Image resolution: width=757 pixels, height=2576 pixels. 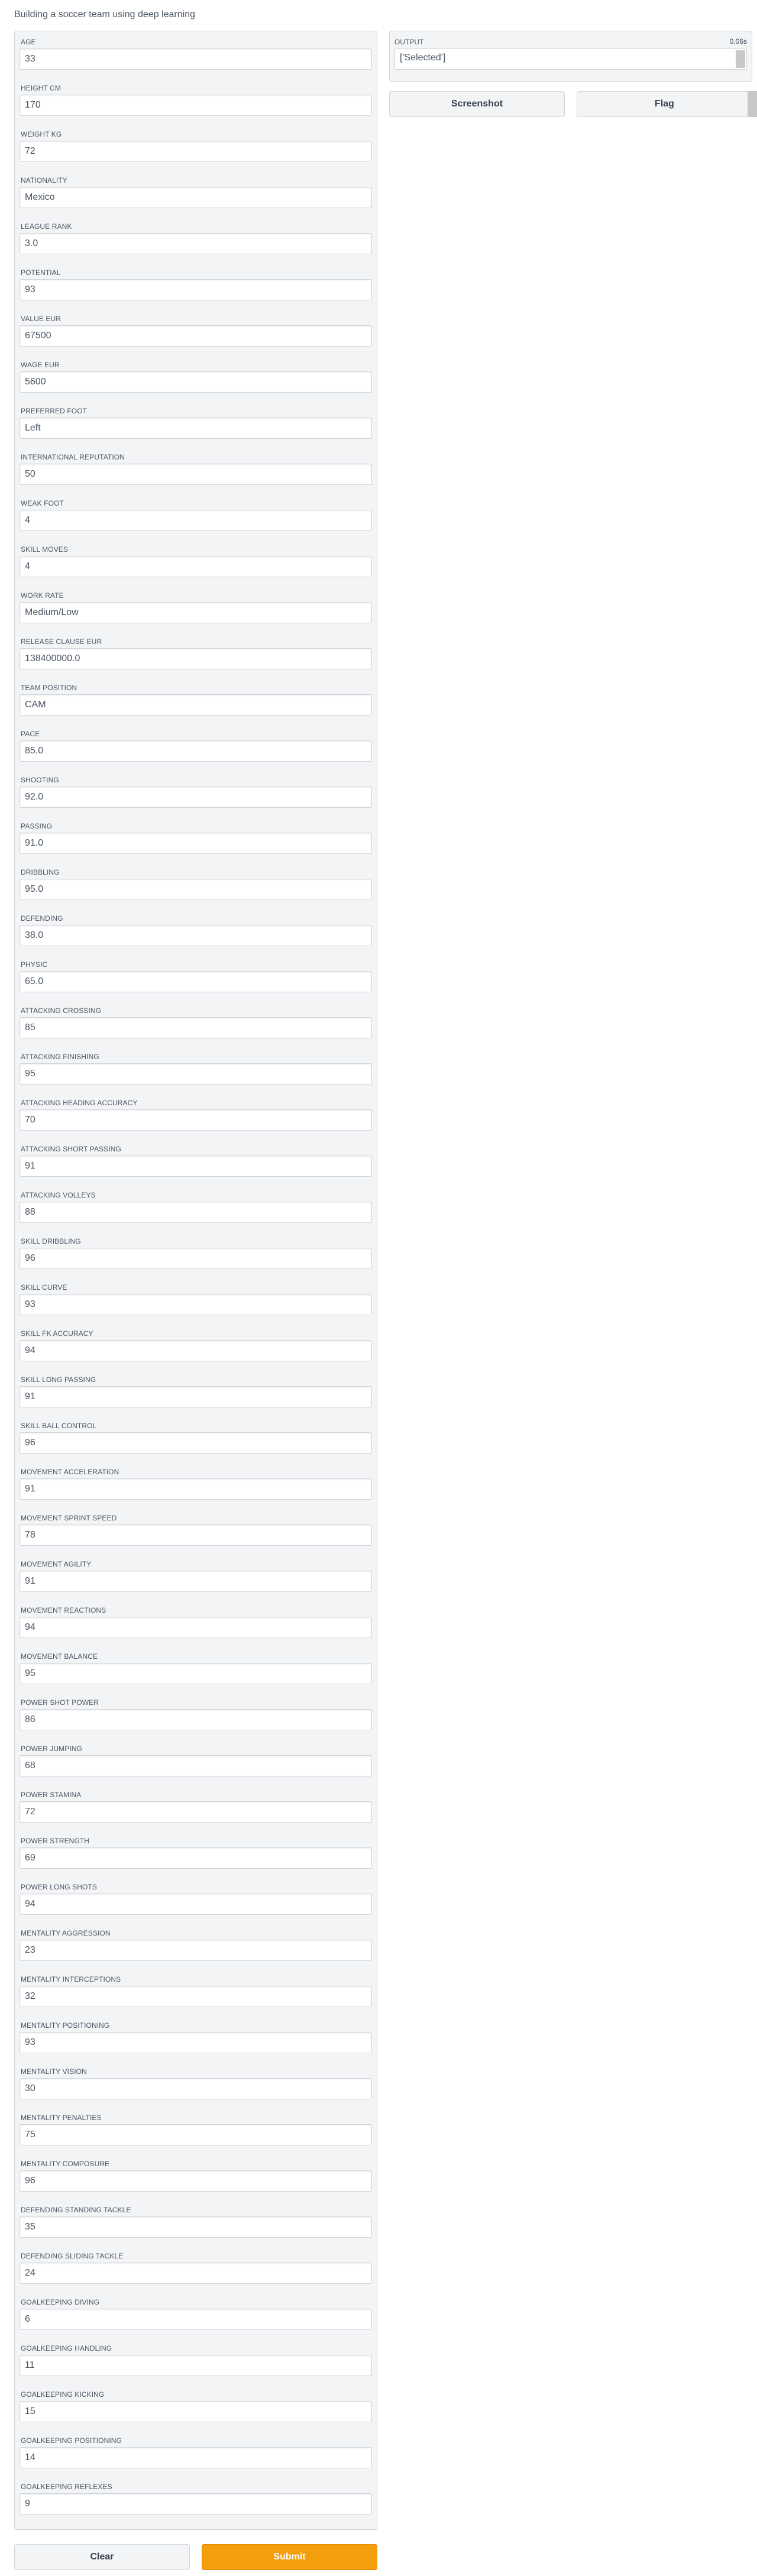 What do you see at coordinates (52, 1749) in the screenshot?
I see `field-label: POWER JUMPING` at bounding box center [52, 1749].